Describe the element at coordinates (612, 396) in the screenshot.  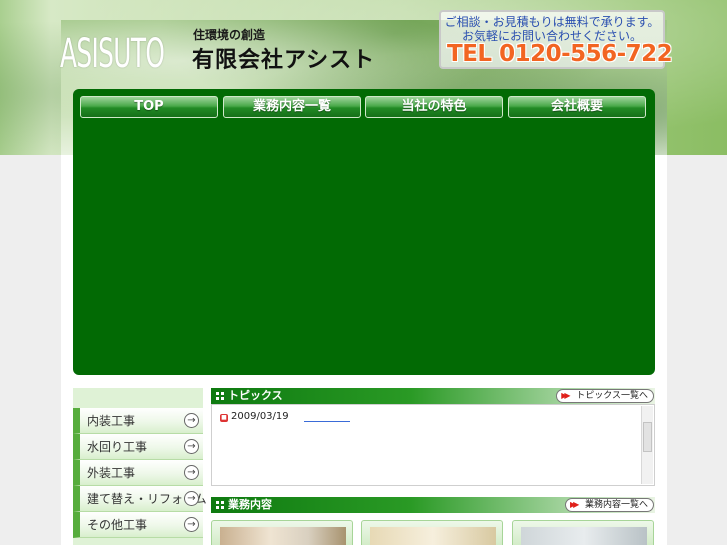
I see `topics-more-label: トピックス一覧へ` at that location.